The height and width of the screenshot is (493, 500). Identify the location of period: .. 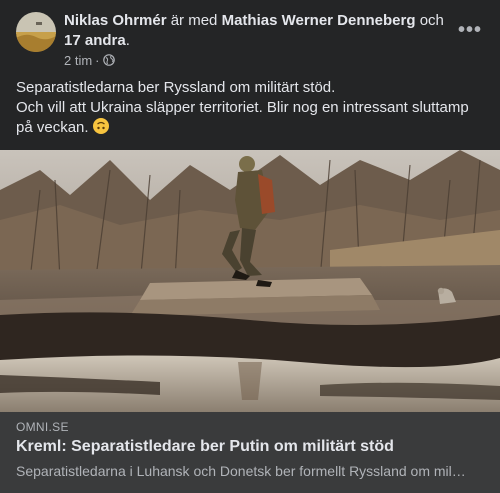
(127, 40).